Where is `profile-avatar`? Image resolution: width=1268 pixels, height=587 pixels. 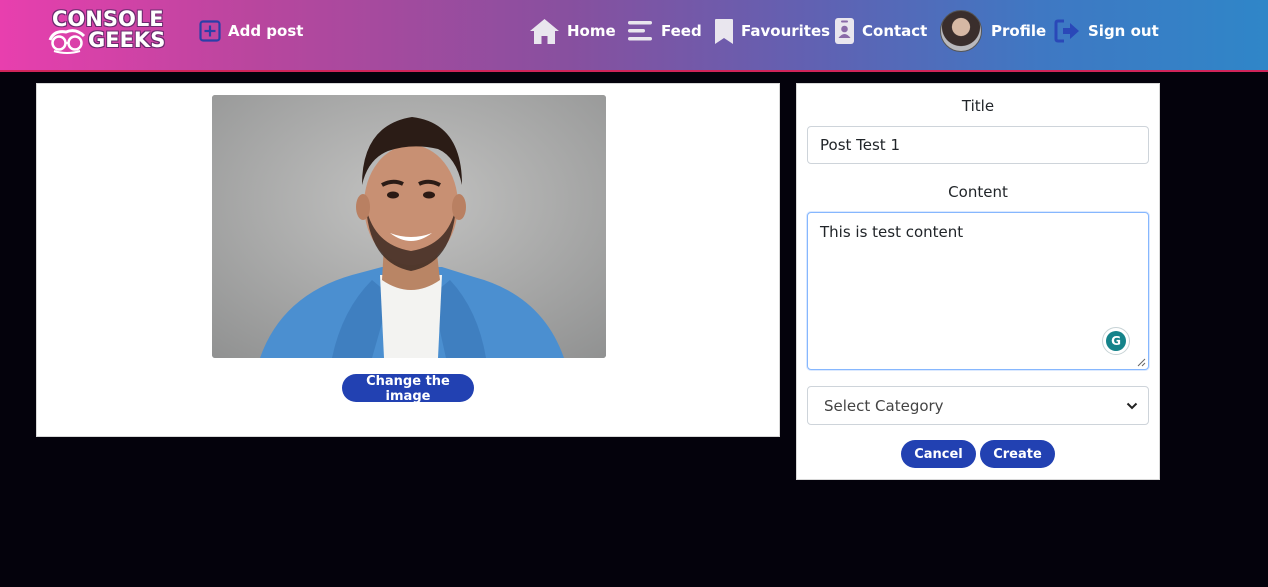
profile-avatar is located at coordinates (961, 31).